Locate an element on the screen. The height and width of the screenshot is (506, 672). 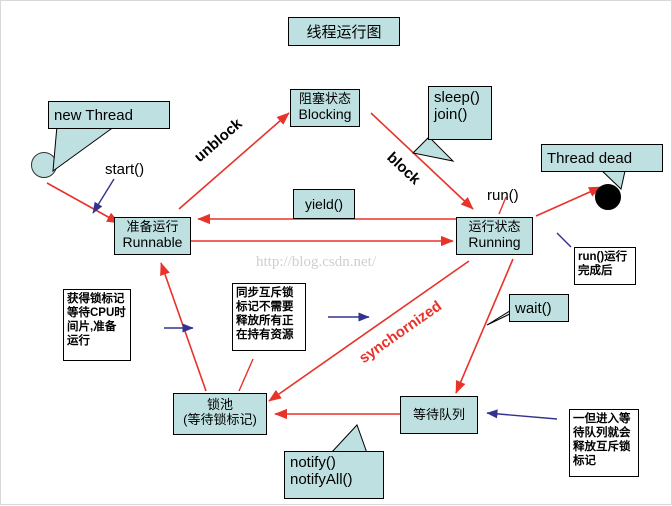
state-node-runnable: 准备运行 Runnable is located at coordinates (152, 236).